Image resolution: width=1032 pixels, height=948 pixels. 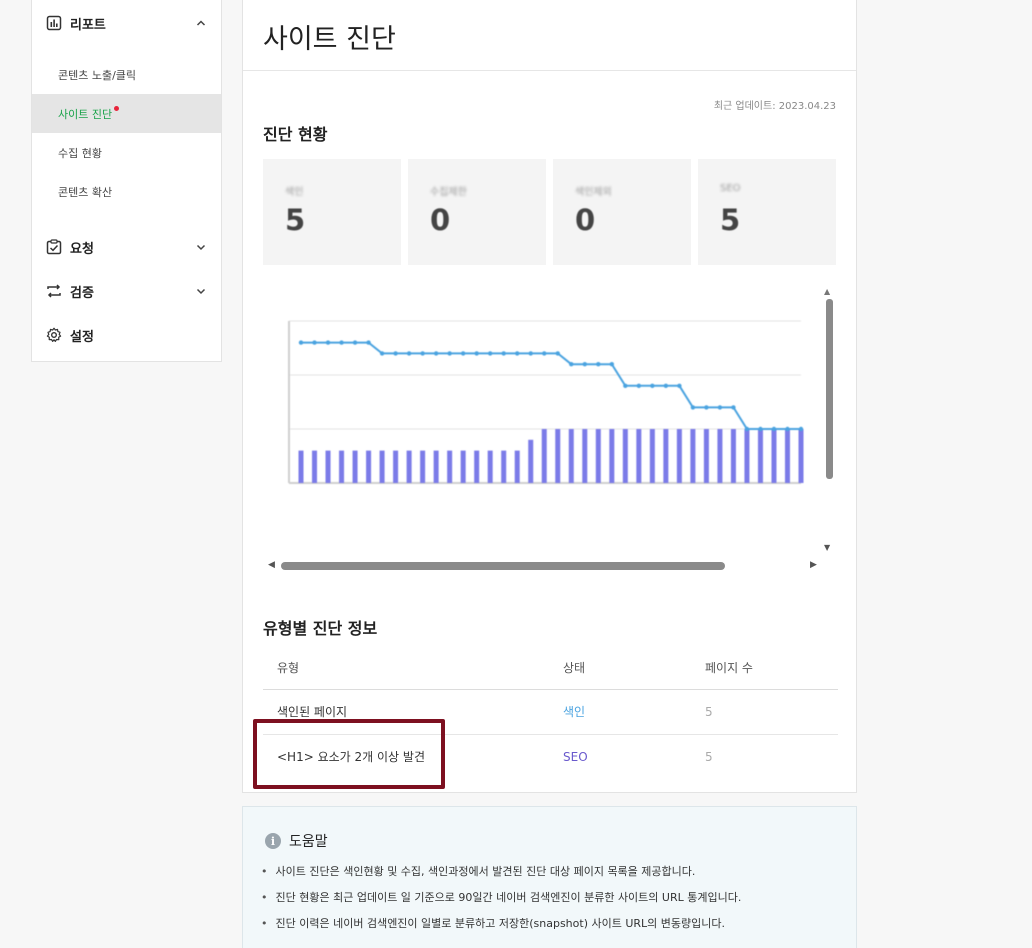 I want to click on checklist-icon, so click(x=54, y=247).